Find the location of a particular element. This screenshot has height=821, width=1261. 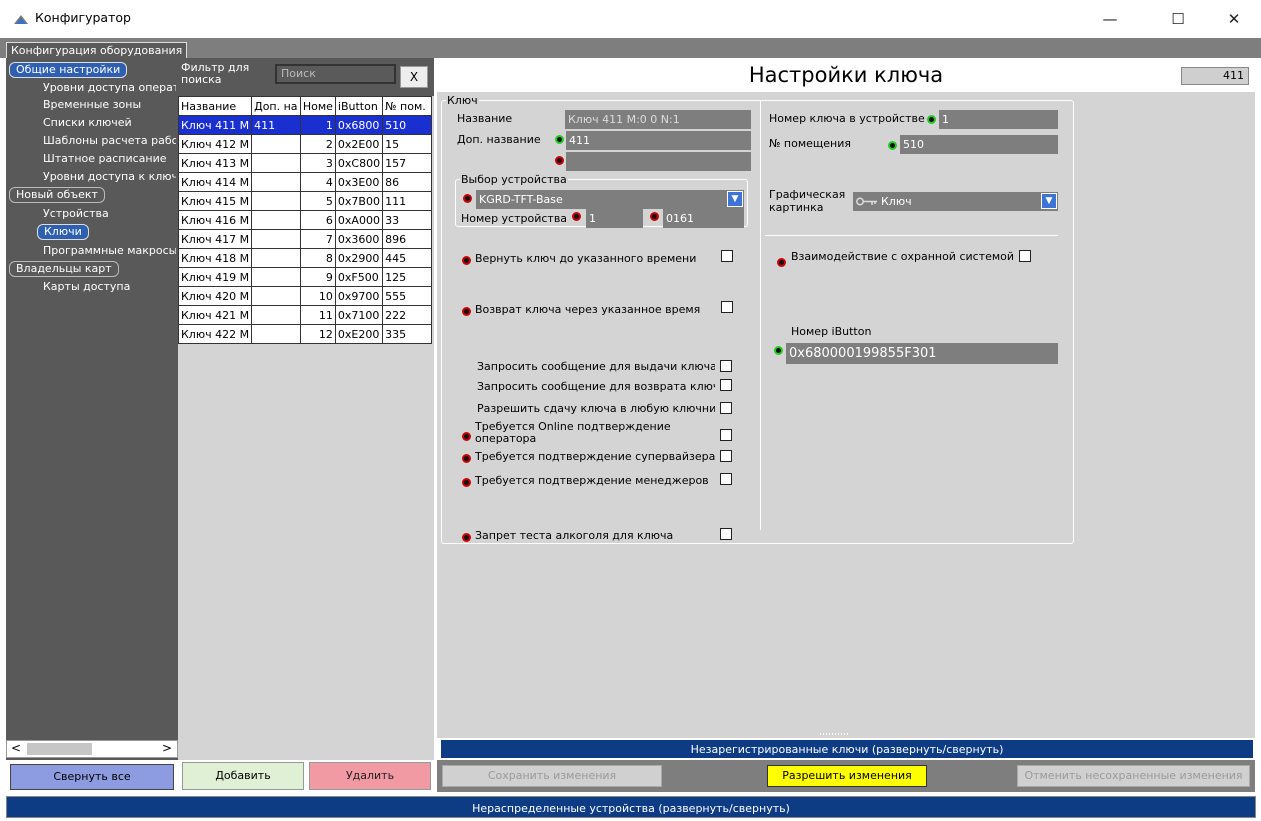

scroll-thumb is located at coordinates (59, 749).